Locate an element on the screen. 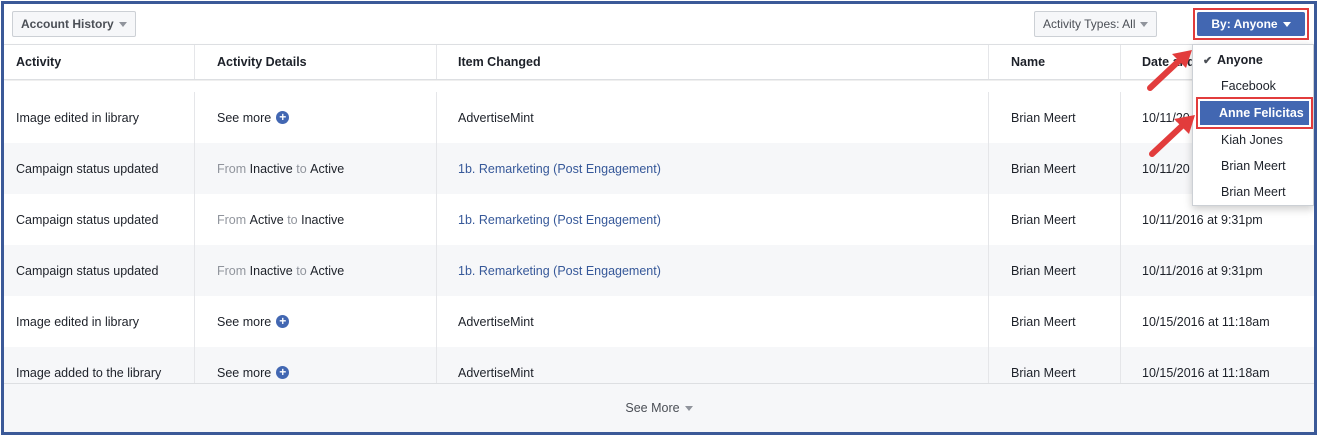  account-history-button: Account History is located at coordinates (74, 24).